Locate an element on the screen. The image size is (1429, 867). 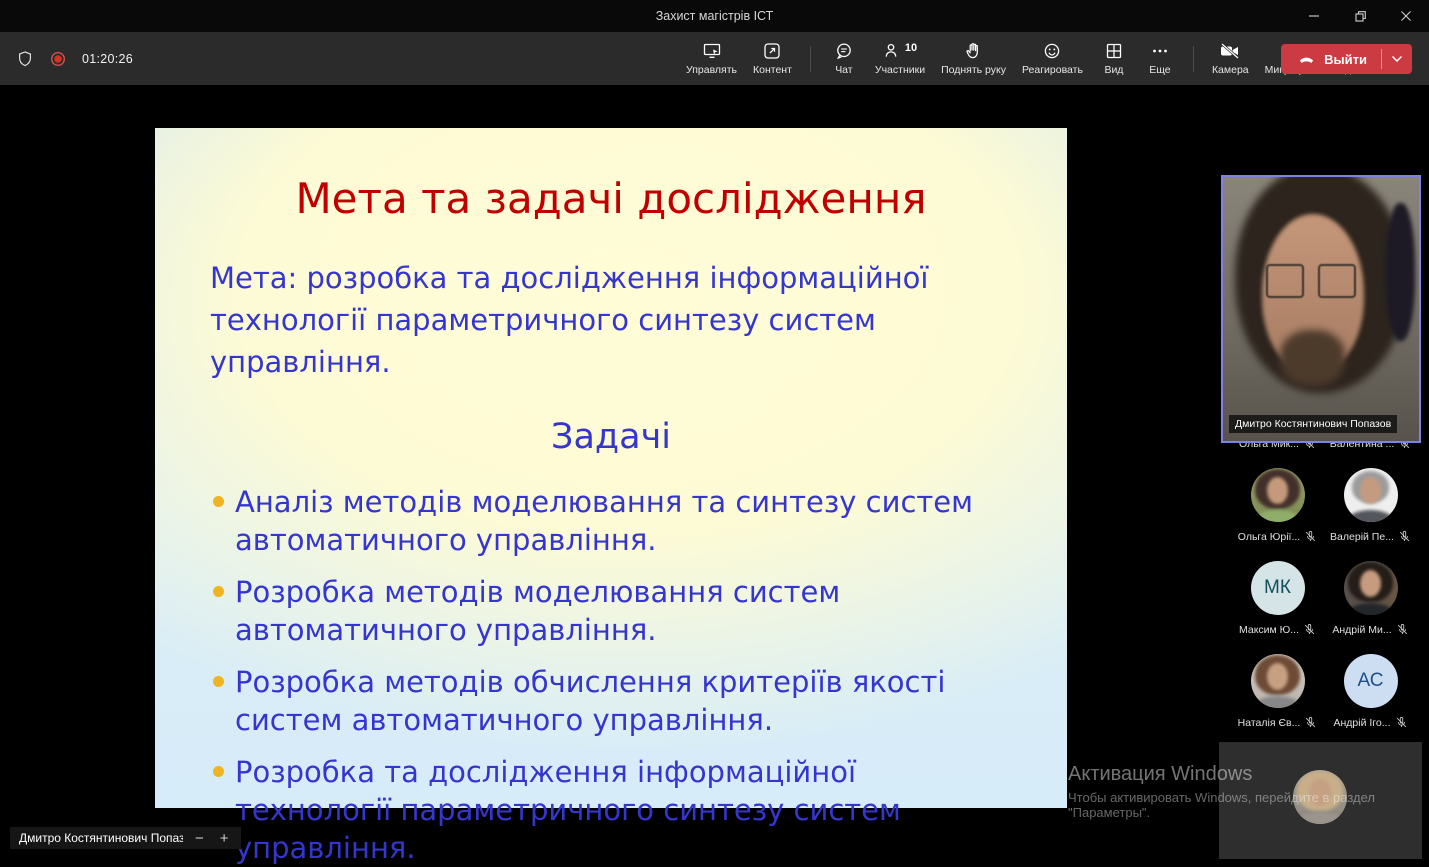
content-button: Контент is located at coordinates (772, 58).